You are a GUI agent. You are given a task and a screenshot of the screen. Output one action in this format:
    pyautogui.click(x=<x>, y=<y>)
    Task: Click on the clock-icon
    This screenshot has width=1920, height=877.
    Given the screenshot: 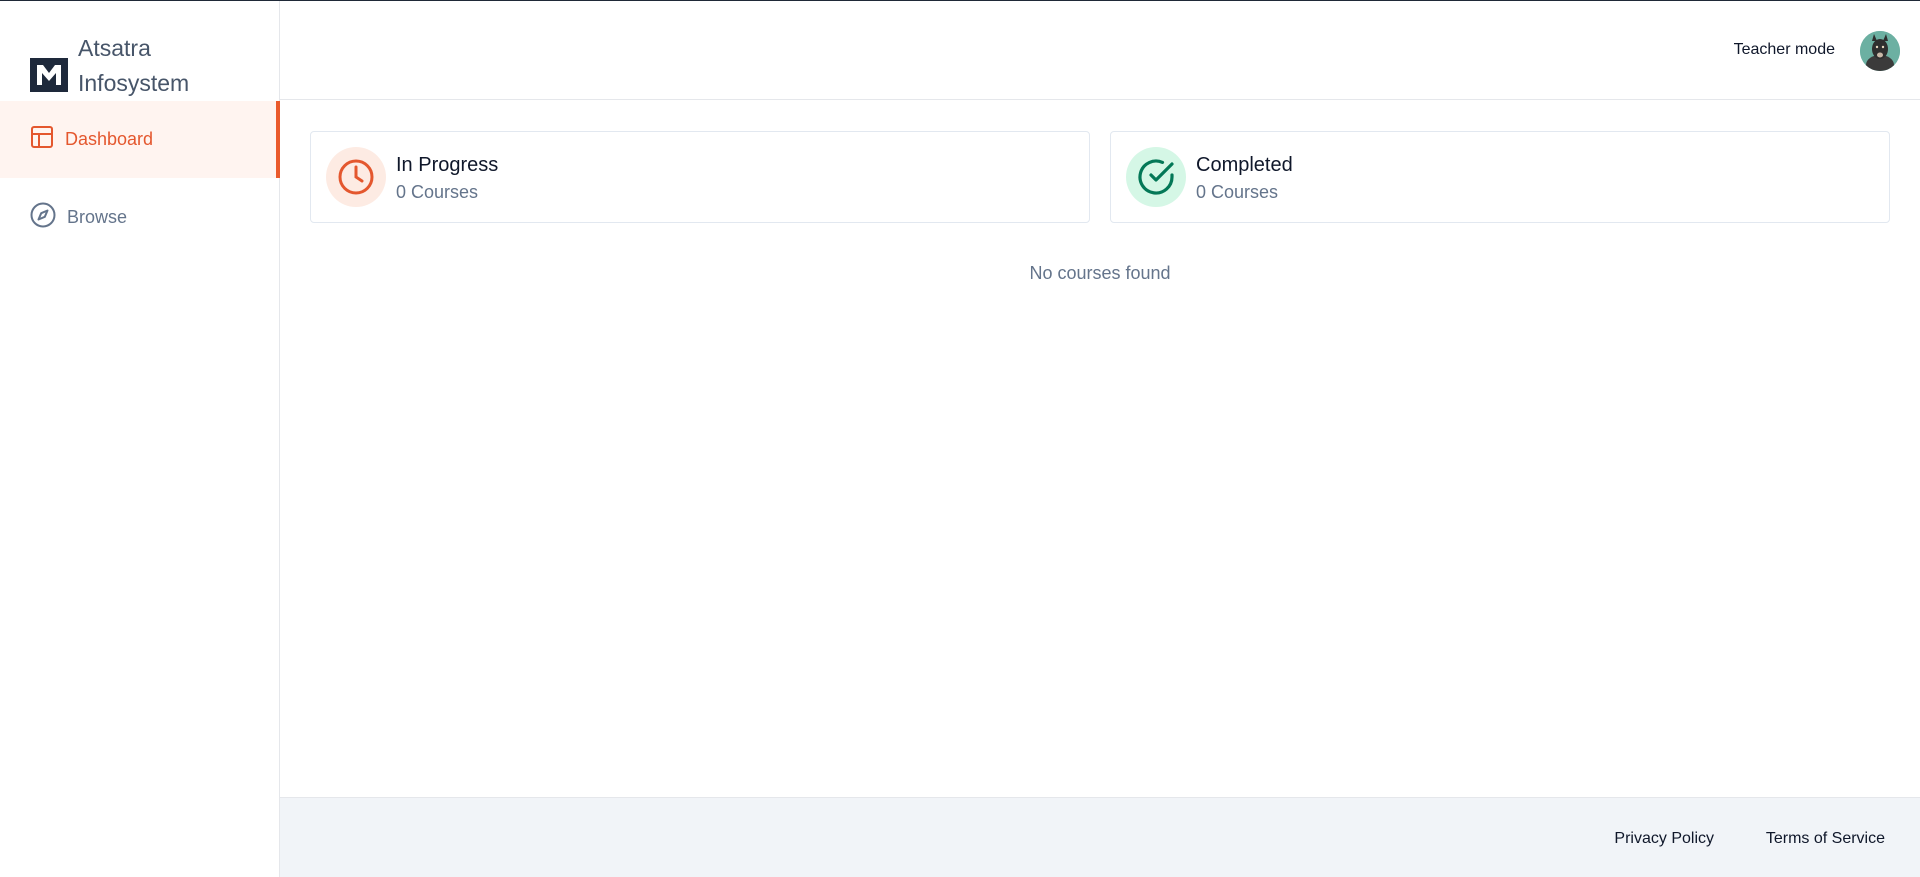 What is the action you would take?
    pyautogui.click(x=356, y=177)
    